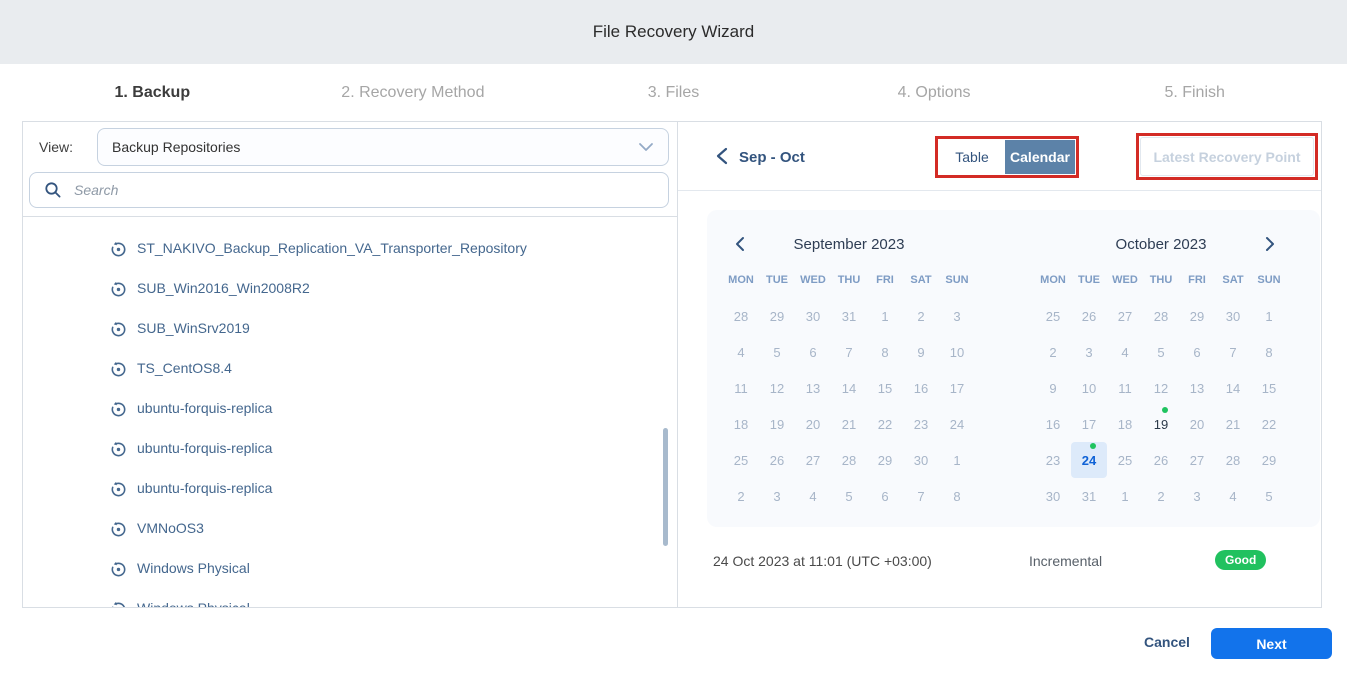  Describe the element at coordinates (413, 93) in the screenshot. I see `wizard-step: 2. Recovery Method` at that location.